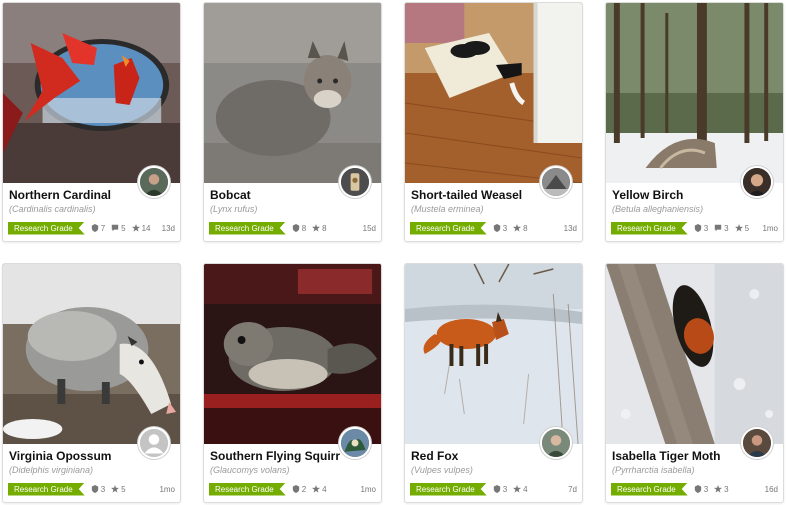 Image resolution: width=786 pixels, height=505 pixels. What do you see at coordinates (369, 228) in the screenshot?
I see `observation-age: 15d` at bounding box center [369, 228].